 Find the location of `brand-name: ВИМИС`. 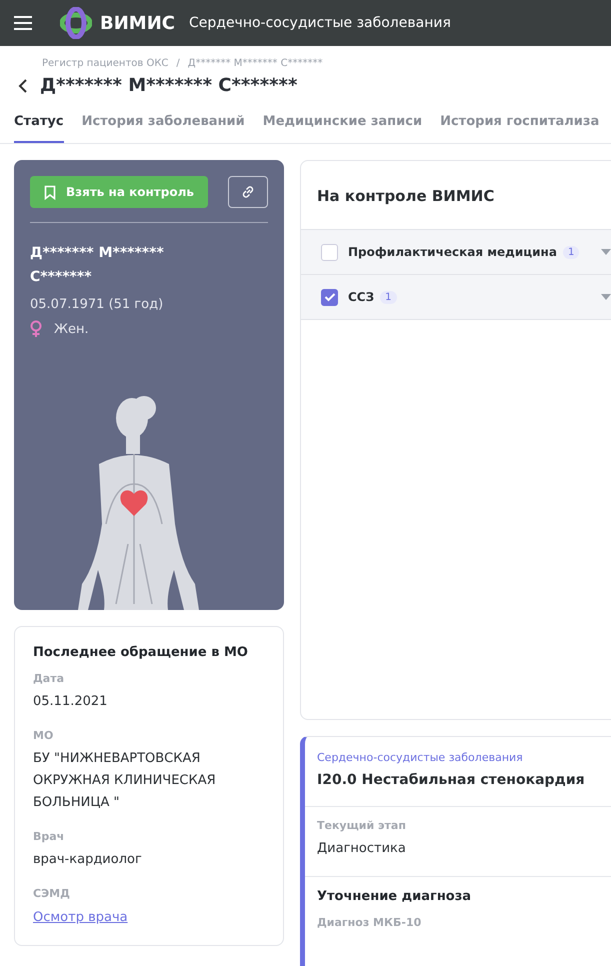

brand-name: ВИМИС is located at coordinates (137, 23).